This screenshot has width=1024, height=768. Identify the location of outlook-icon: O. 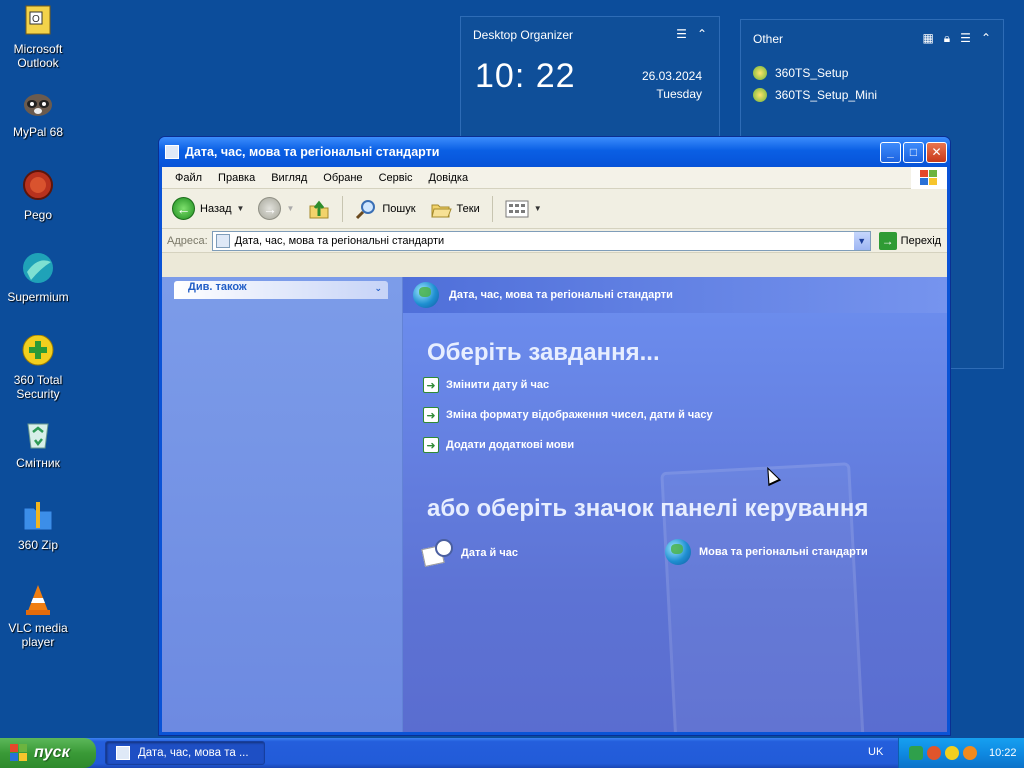
(38, 21).